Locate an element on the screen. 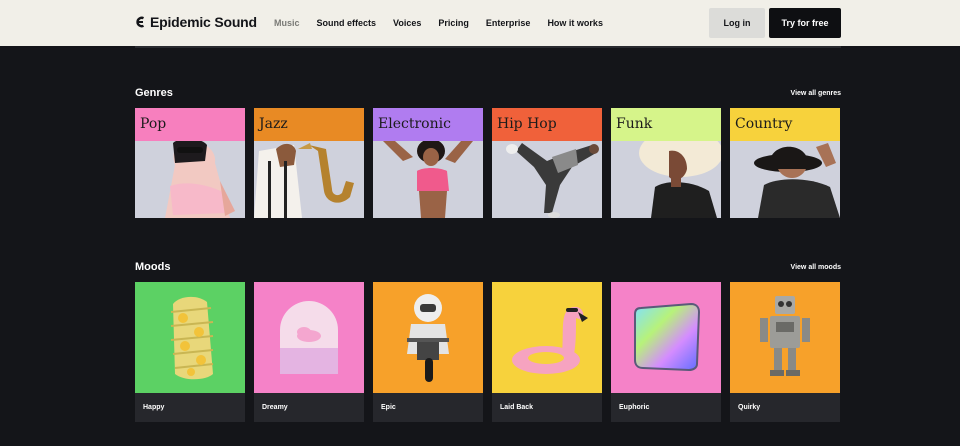  genre-card-country: Country is located at coordinates (785, 163).